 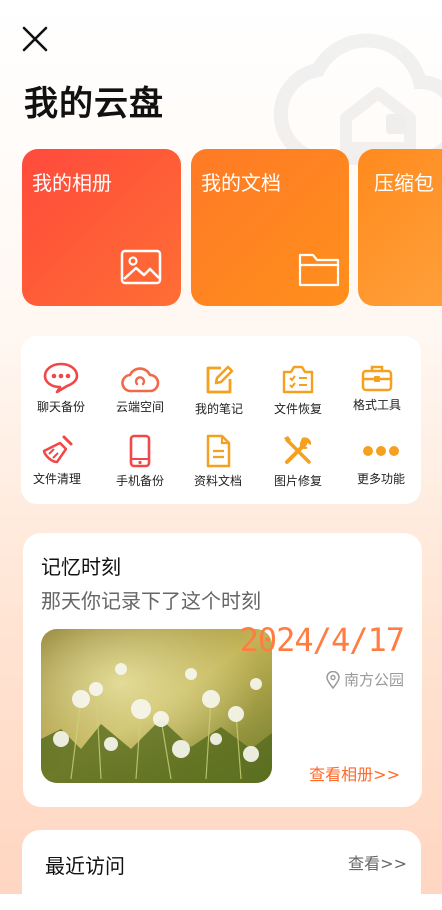 I want to click on tool-phone-backup: 手机备份, so click(x=140, y=461).